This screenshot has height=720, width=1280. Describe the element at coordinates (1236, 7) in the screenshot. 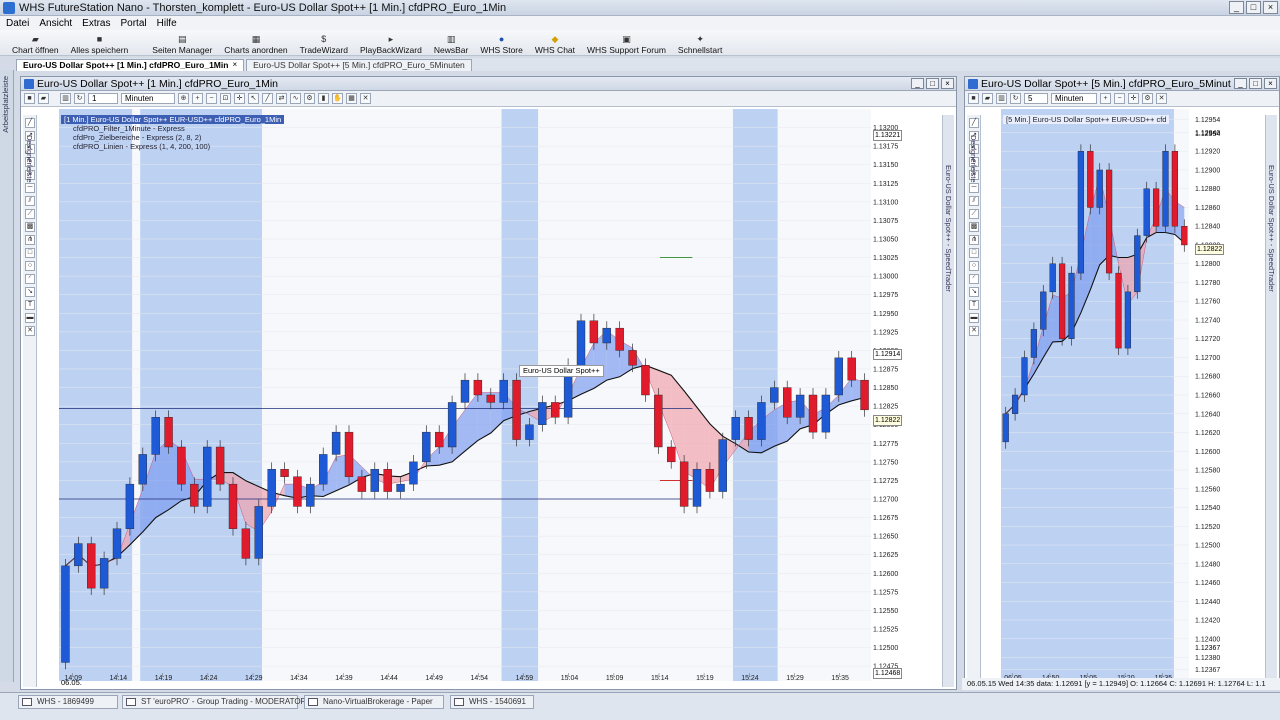

I see `minimize-button: _` at that location.